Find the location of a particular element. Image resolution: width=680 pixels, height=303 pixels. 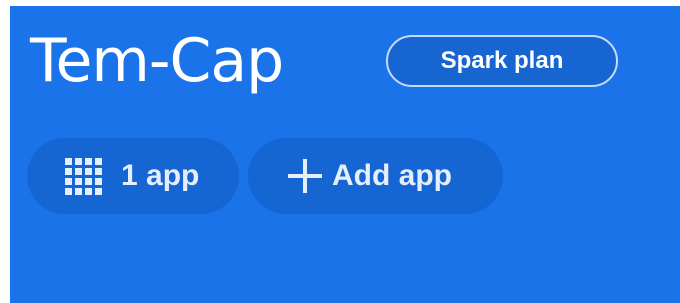

apps-count-button: 1 app is located at coordinates (133, 176).